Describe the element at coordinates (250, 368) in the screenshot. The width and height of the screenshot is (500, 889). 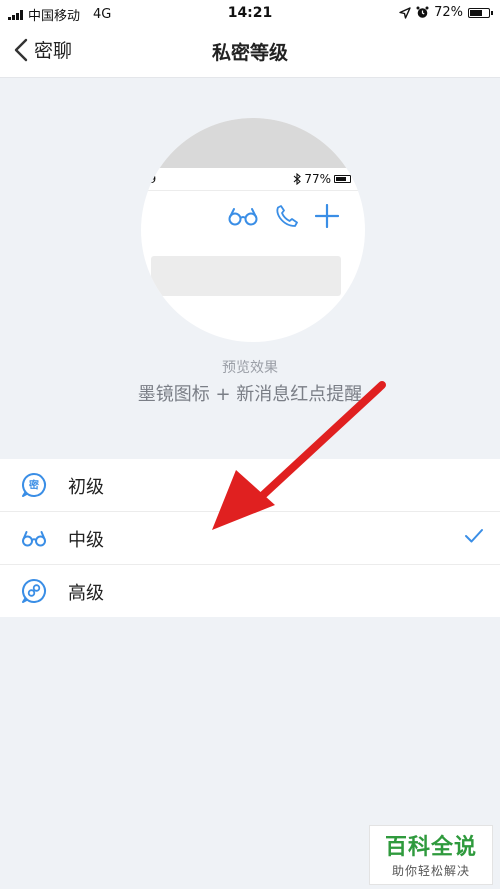
I see `preview-caption: 预览效果` at that location.